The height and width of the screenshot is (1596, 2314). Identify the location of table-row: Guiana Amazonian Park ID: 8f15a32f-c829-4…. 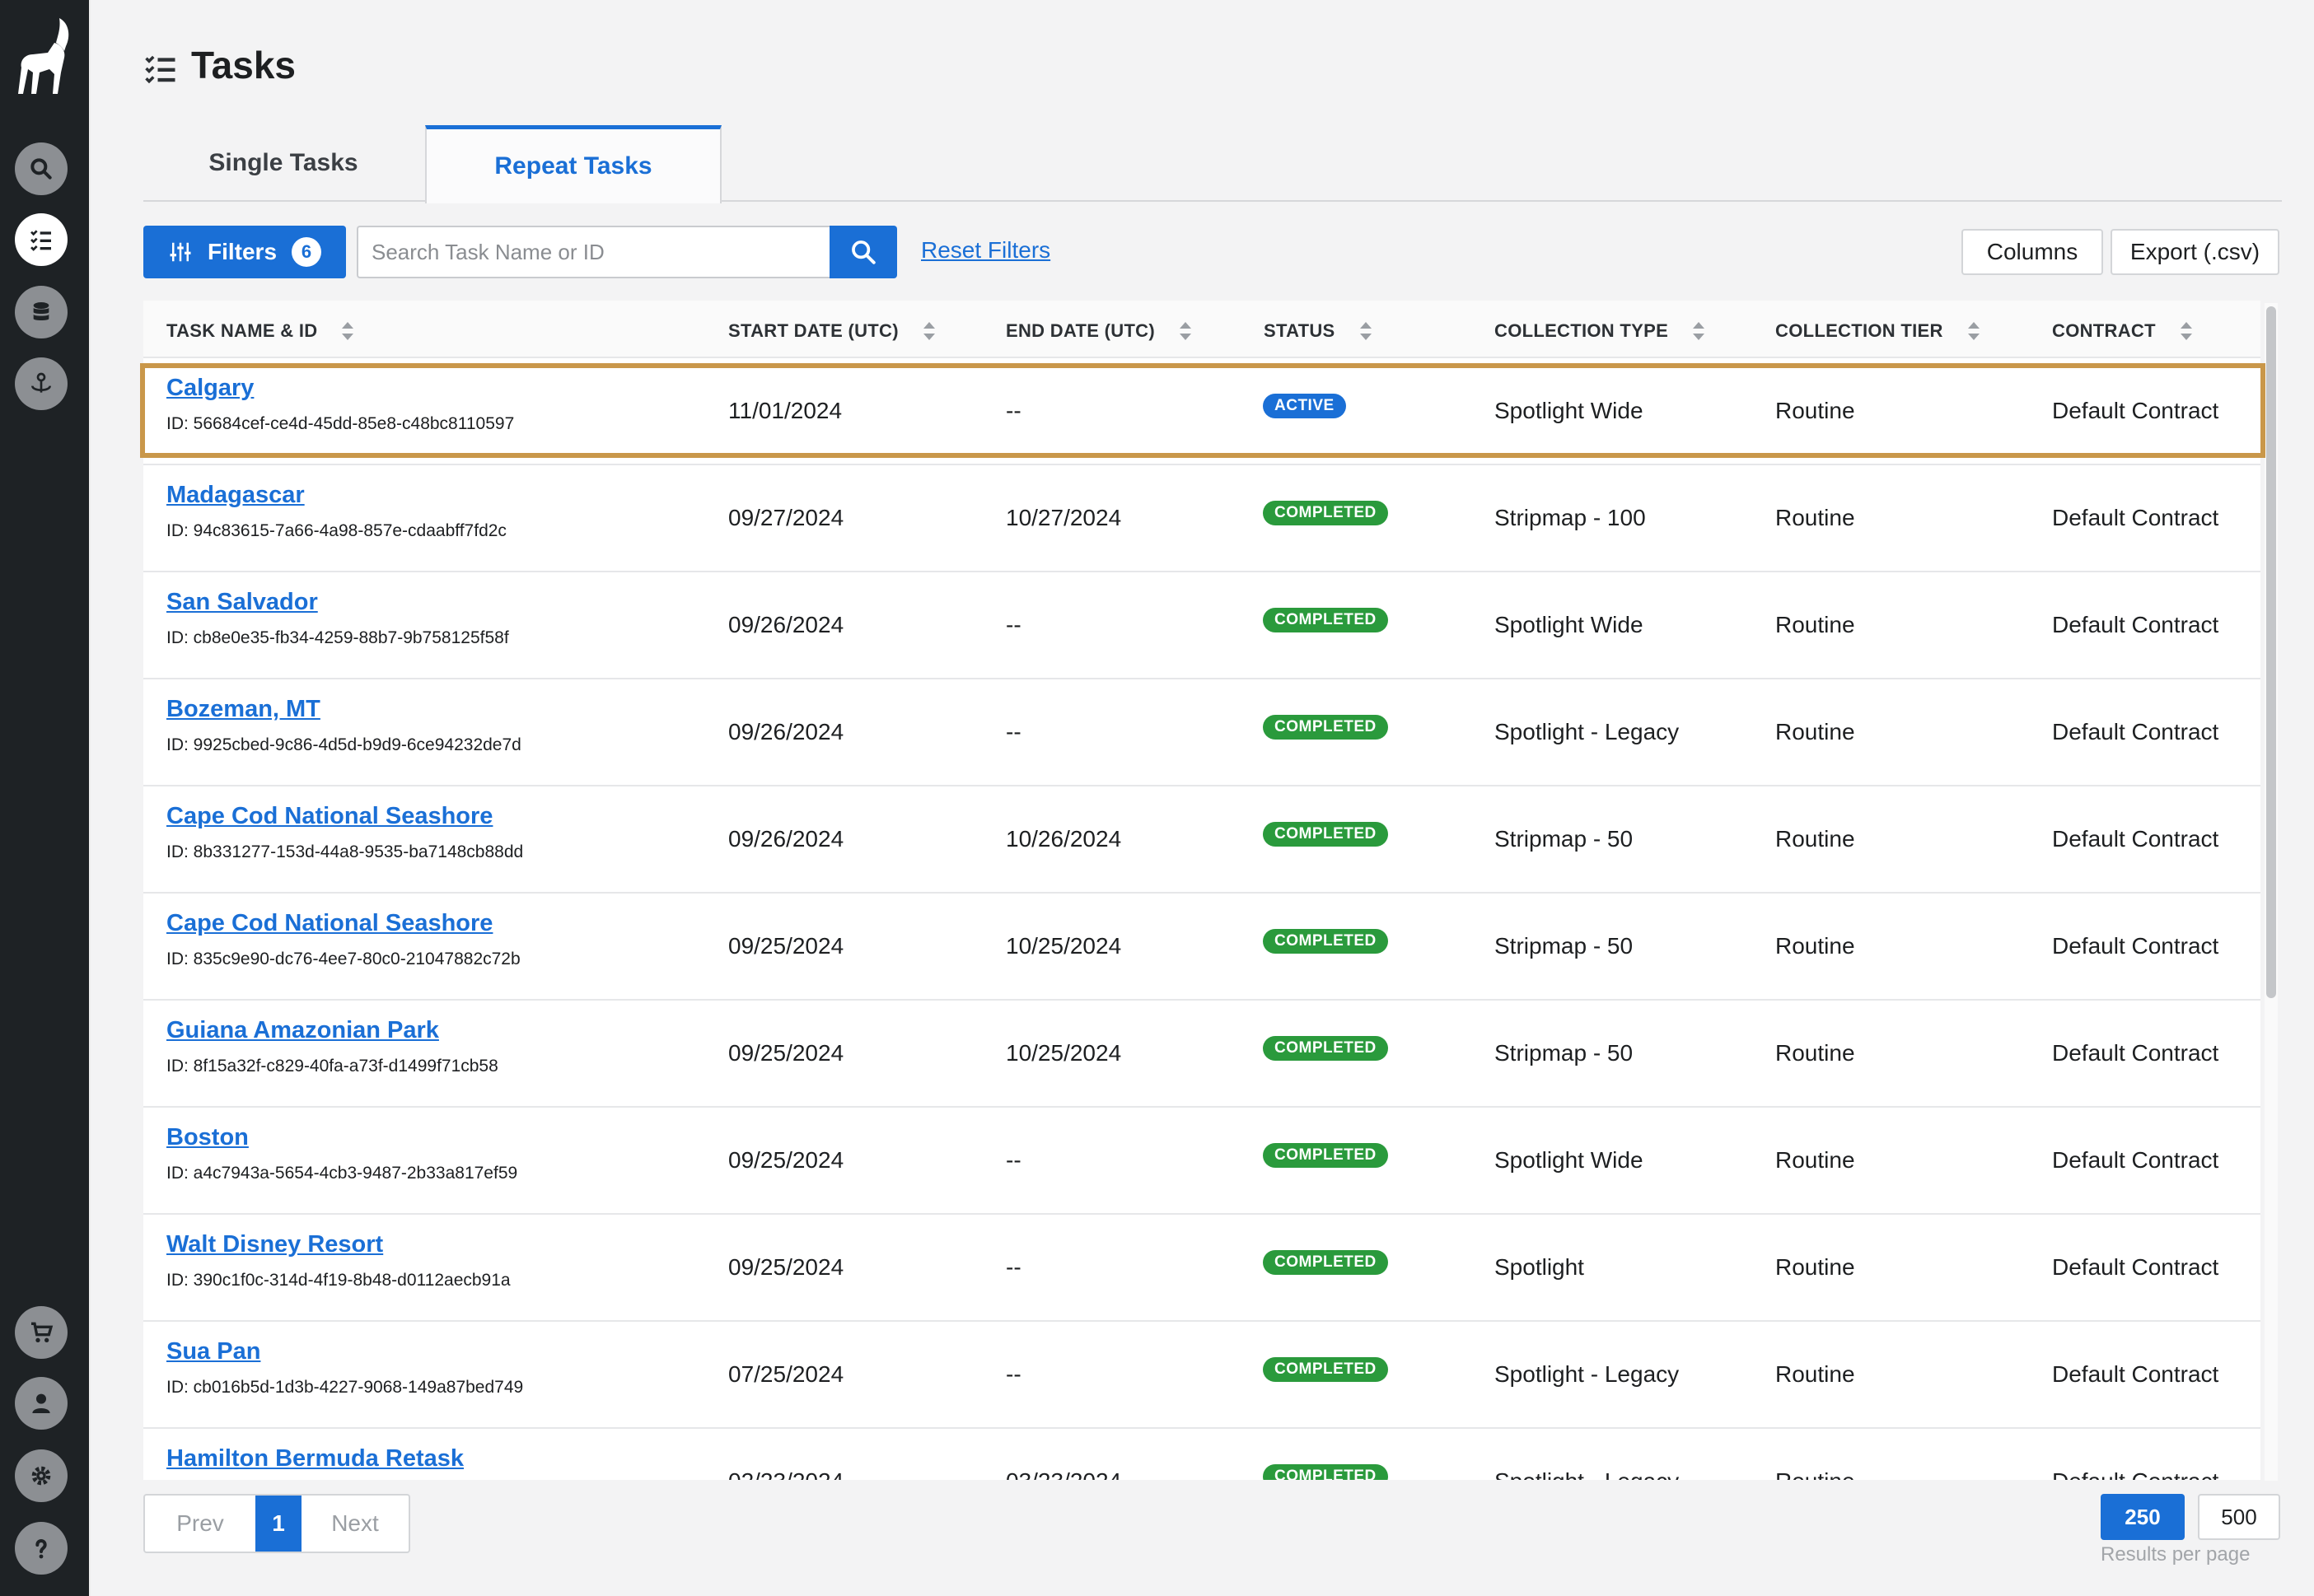
(1201, 1053).